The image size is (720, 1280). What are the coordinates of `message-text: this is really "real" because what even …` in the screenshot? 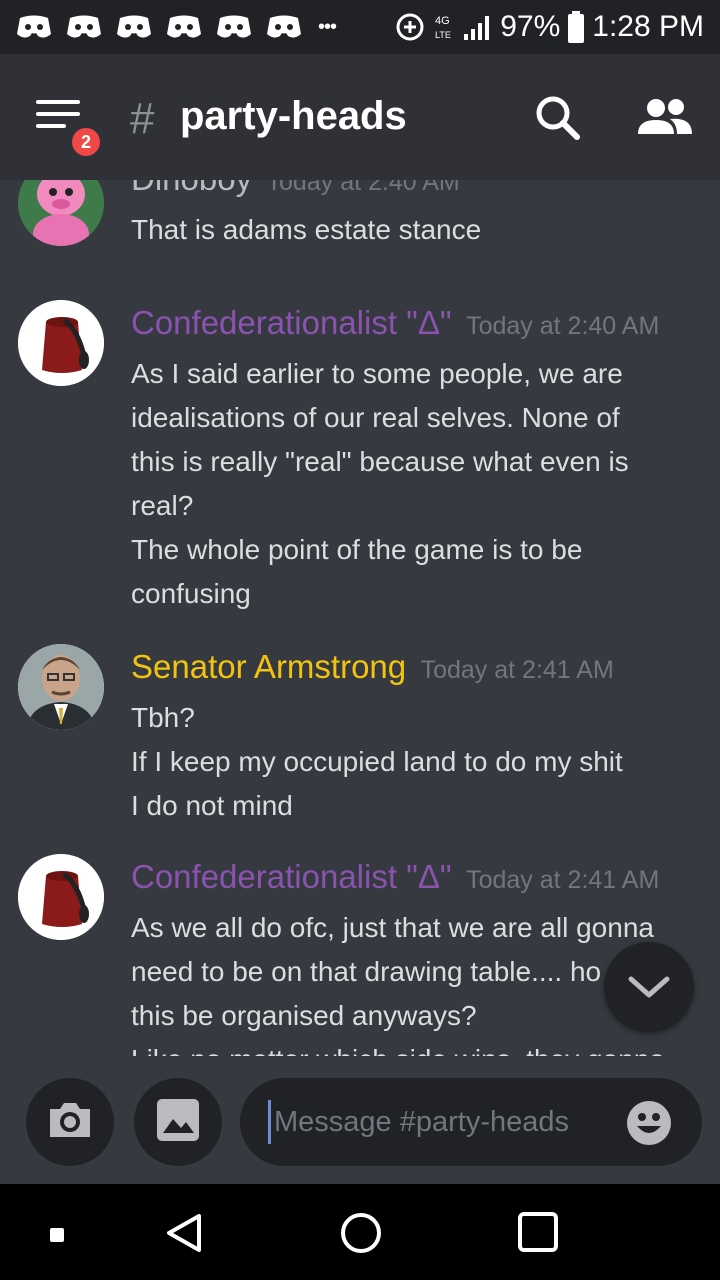 It's located at (380, 461).